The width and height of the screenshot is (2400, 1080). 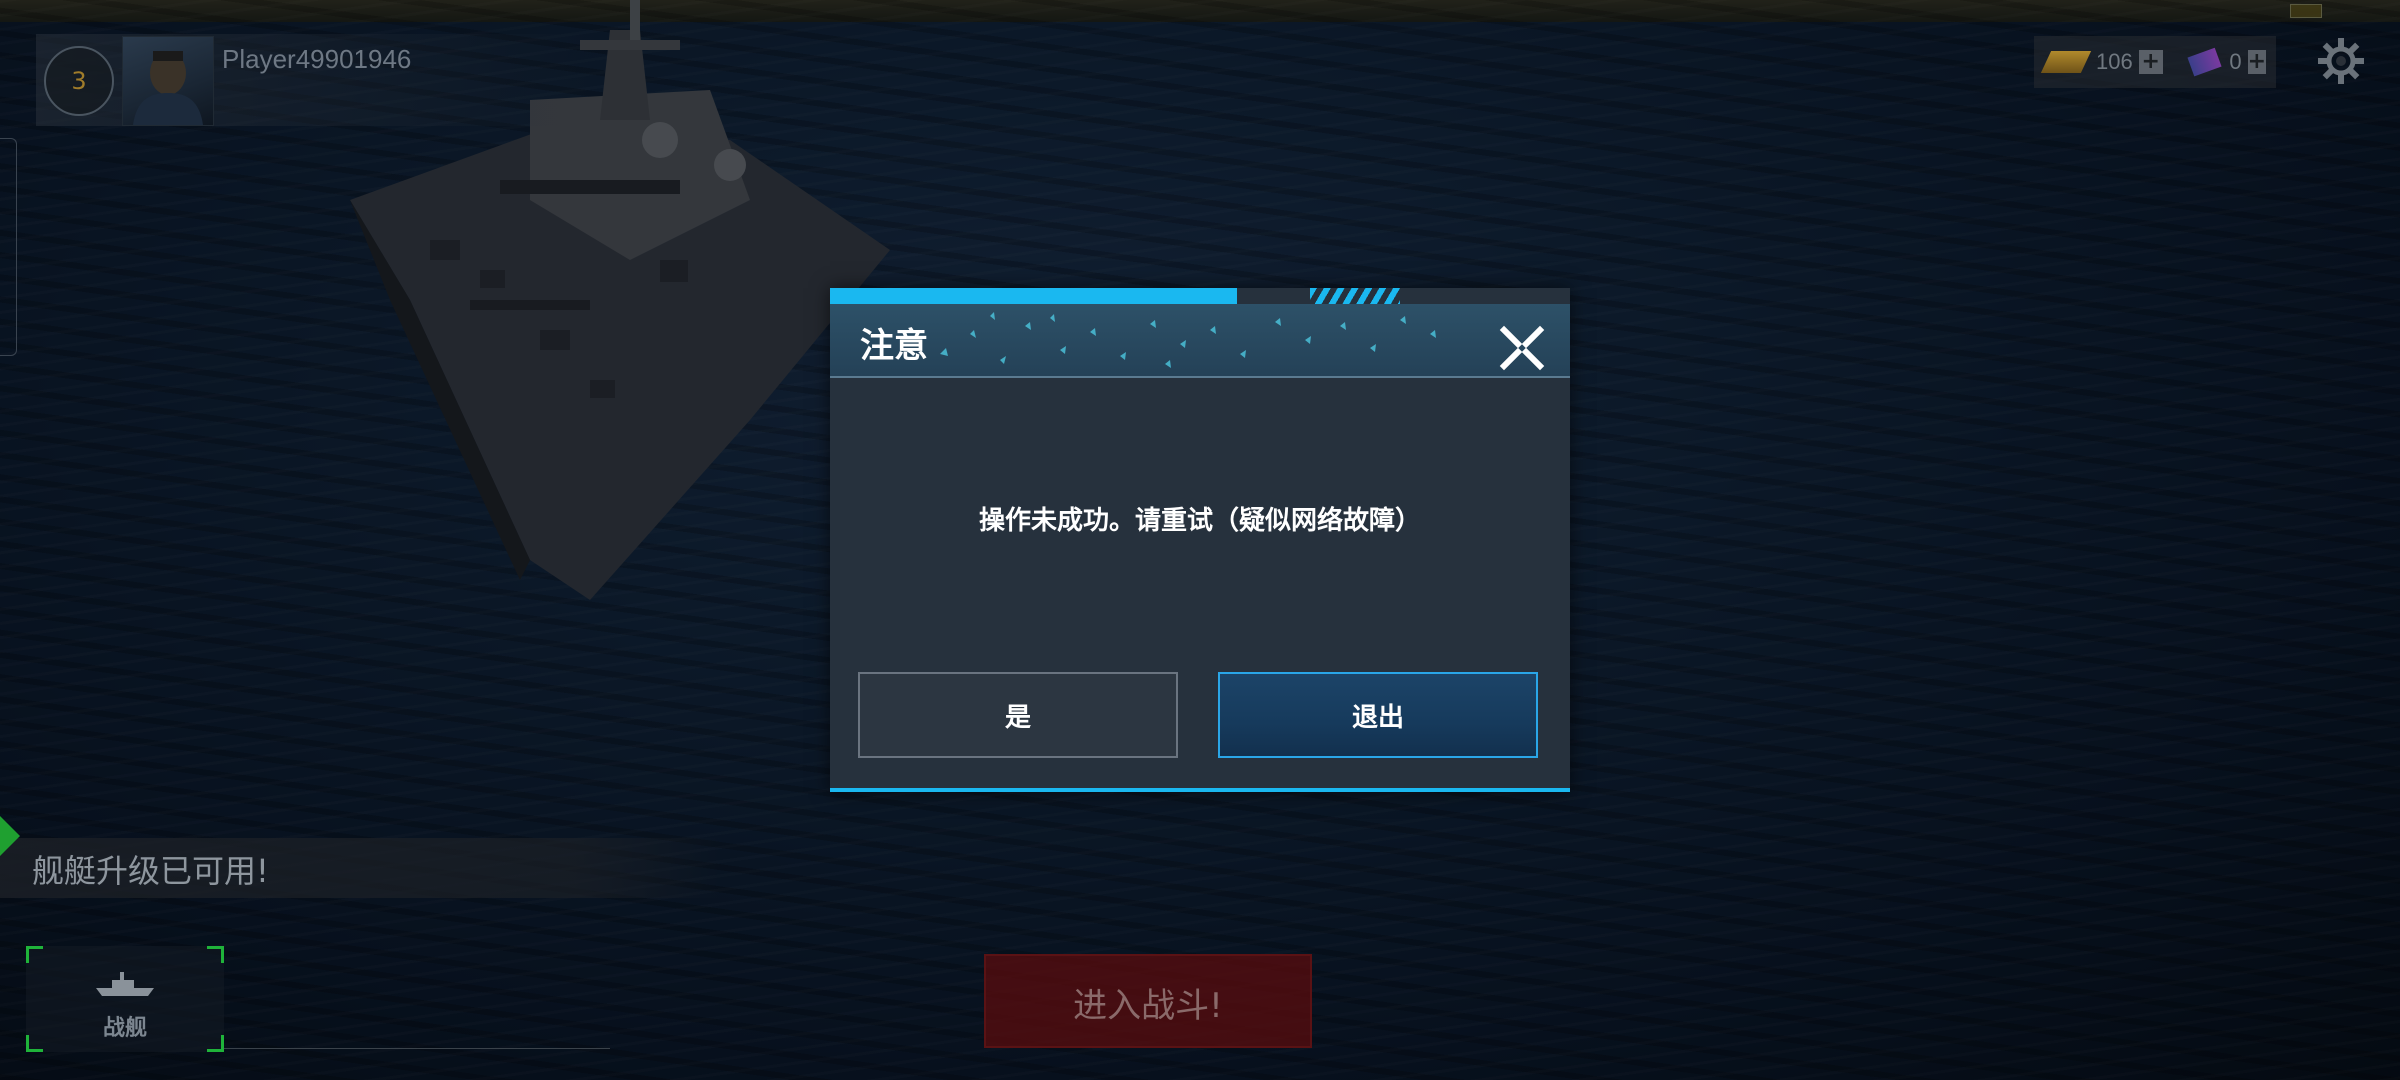 I want to click on gold-currency: 106 +, so click(x=2107, y=62).